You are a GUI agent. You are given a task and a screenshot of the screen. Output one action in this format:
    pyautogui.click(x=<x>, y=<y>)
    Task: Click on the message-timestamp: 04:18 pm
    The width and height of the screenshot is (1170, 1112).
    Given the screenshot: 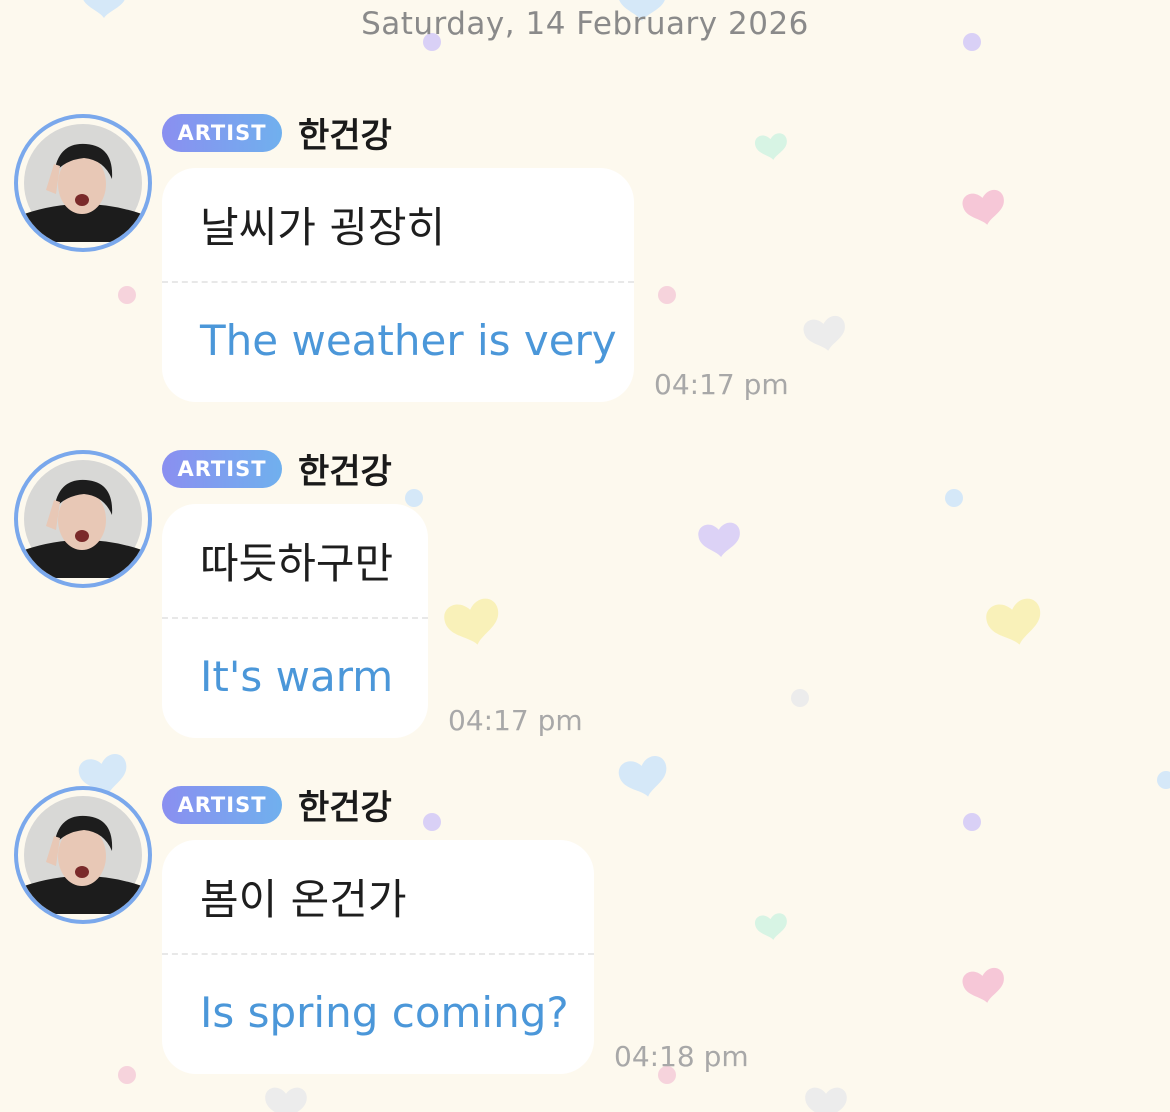 What is the action you would take?
    pyautogui.click(x=681, y=1056)
    